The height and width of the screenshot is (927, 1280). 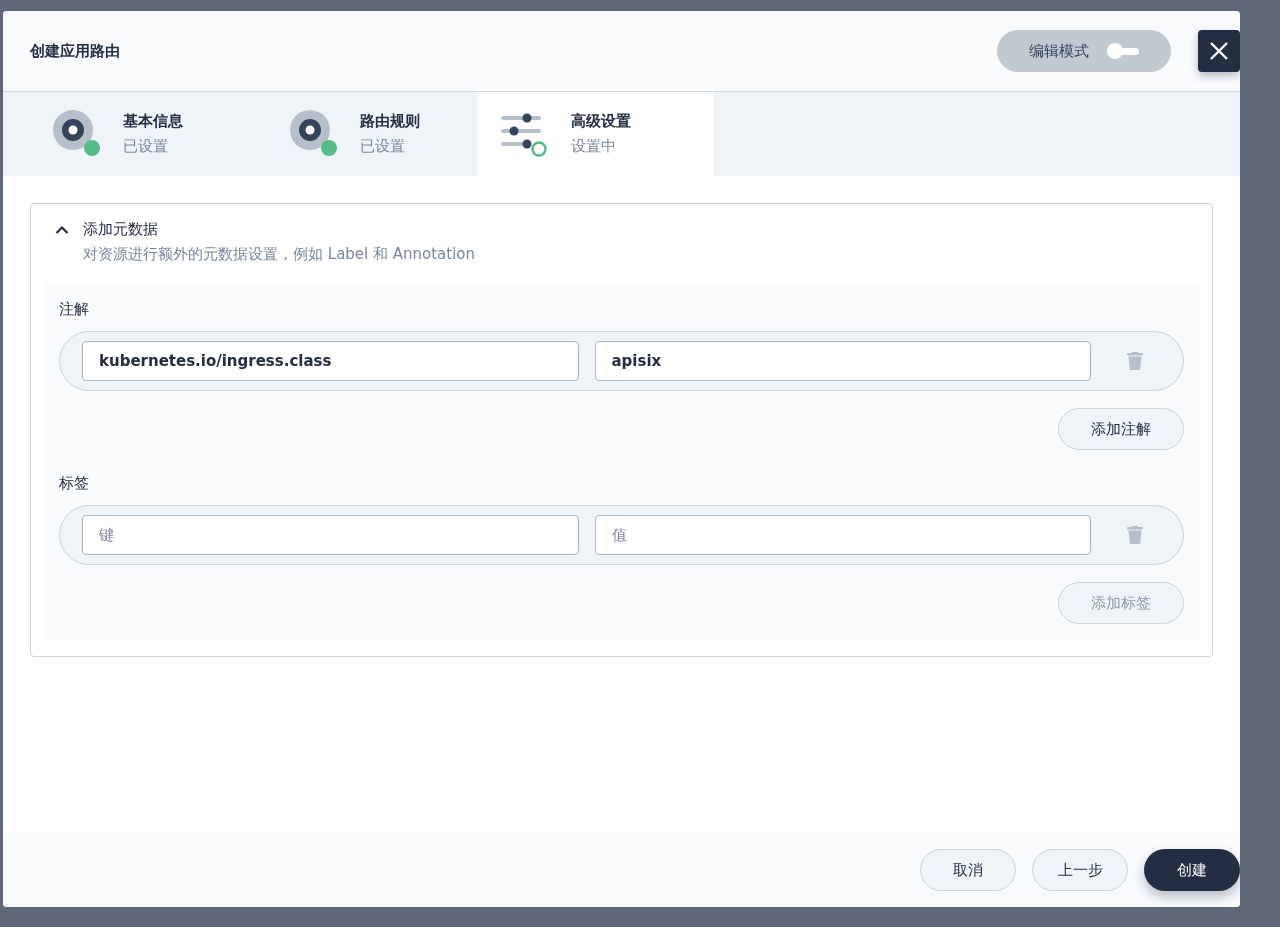 What do you see at coordinates (390, 121) in the screenshot?
I see `step-title: 路由规则` at bounding box center [390, 121].